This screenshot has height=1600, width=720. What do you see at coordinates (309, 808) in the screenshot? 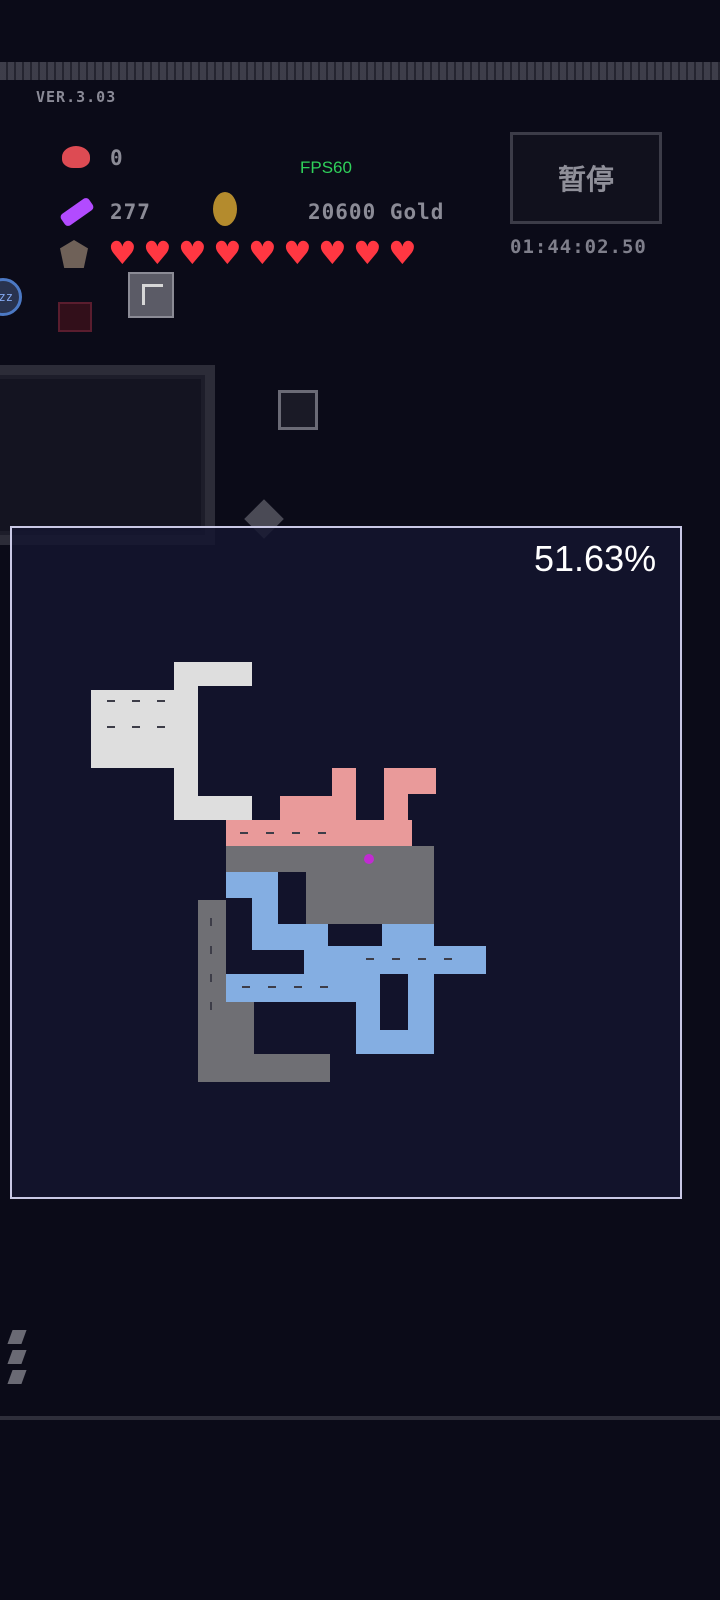
I see `minimap-room-pink-step` at bounding box center [309, 808].